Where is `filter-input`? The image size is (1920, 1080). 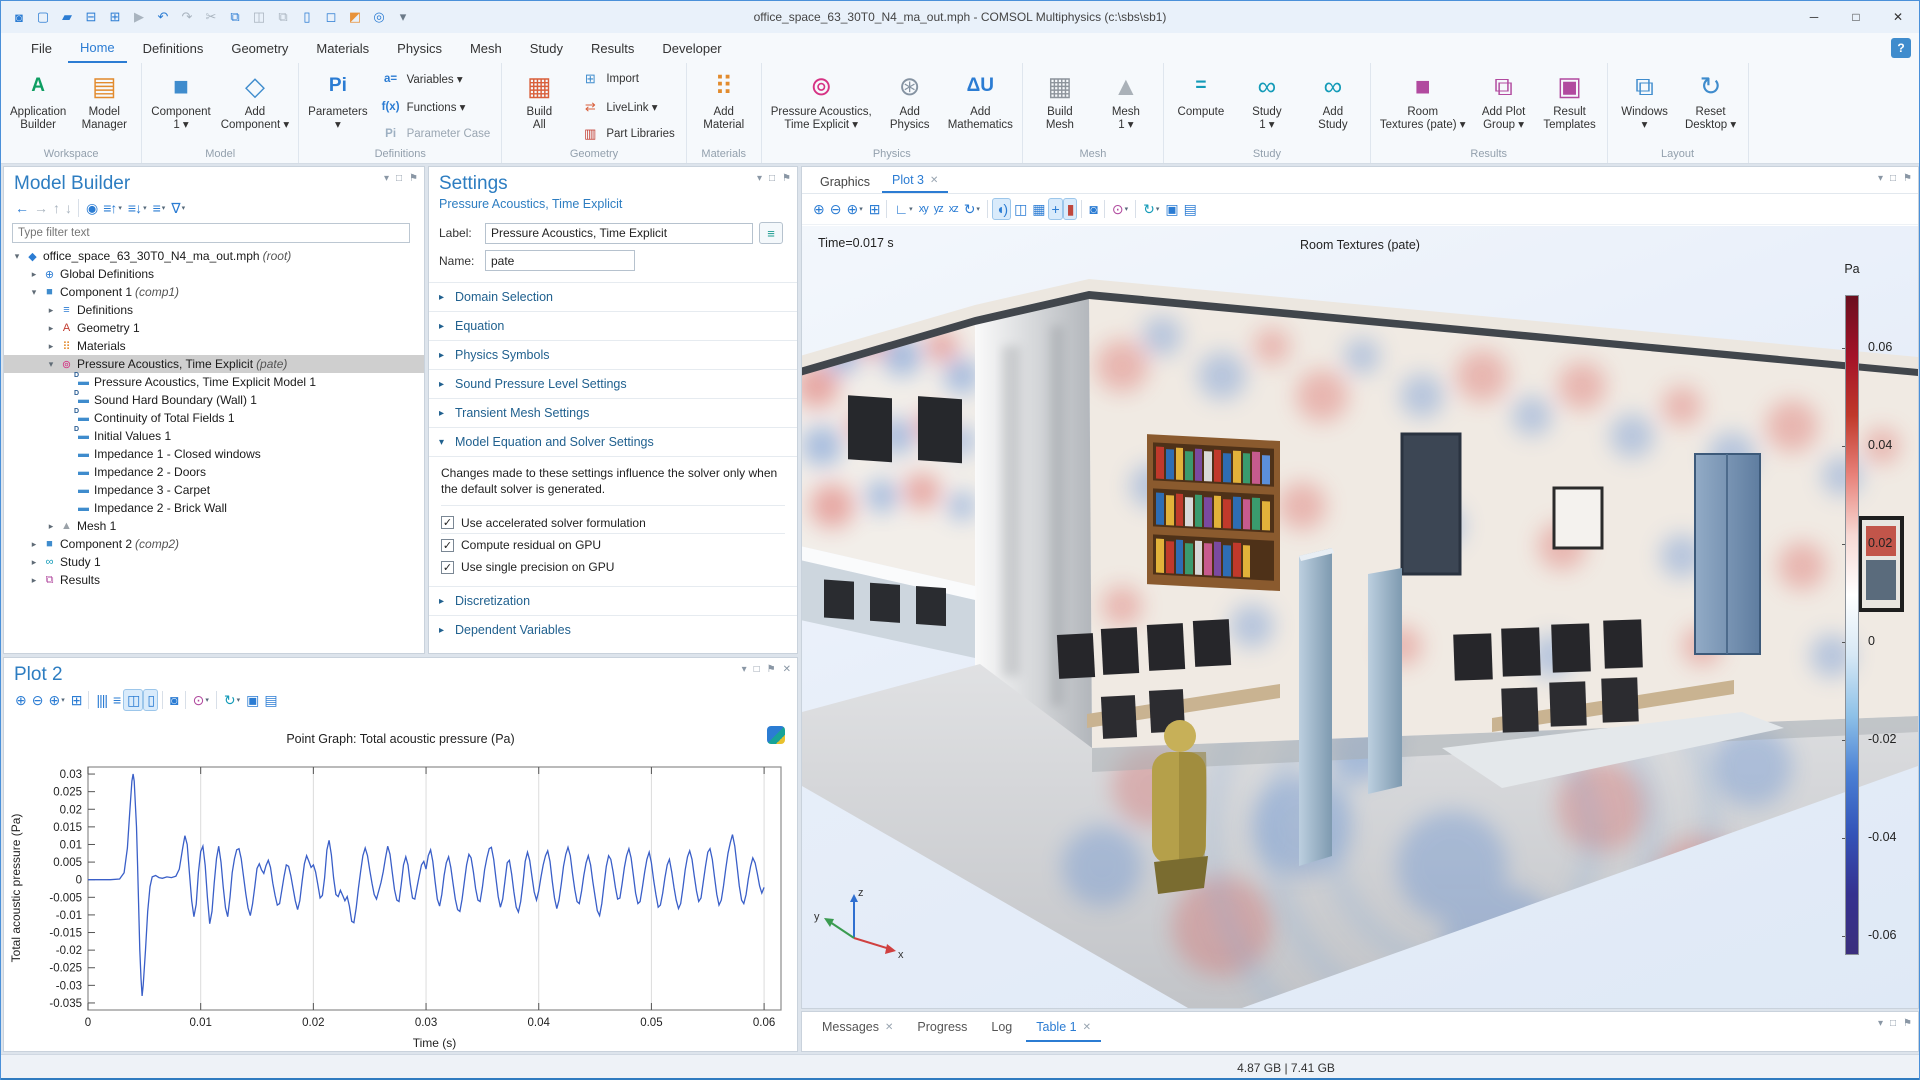 filter-input is located at coordinates (211, 233).